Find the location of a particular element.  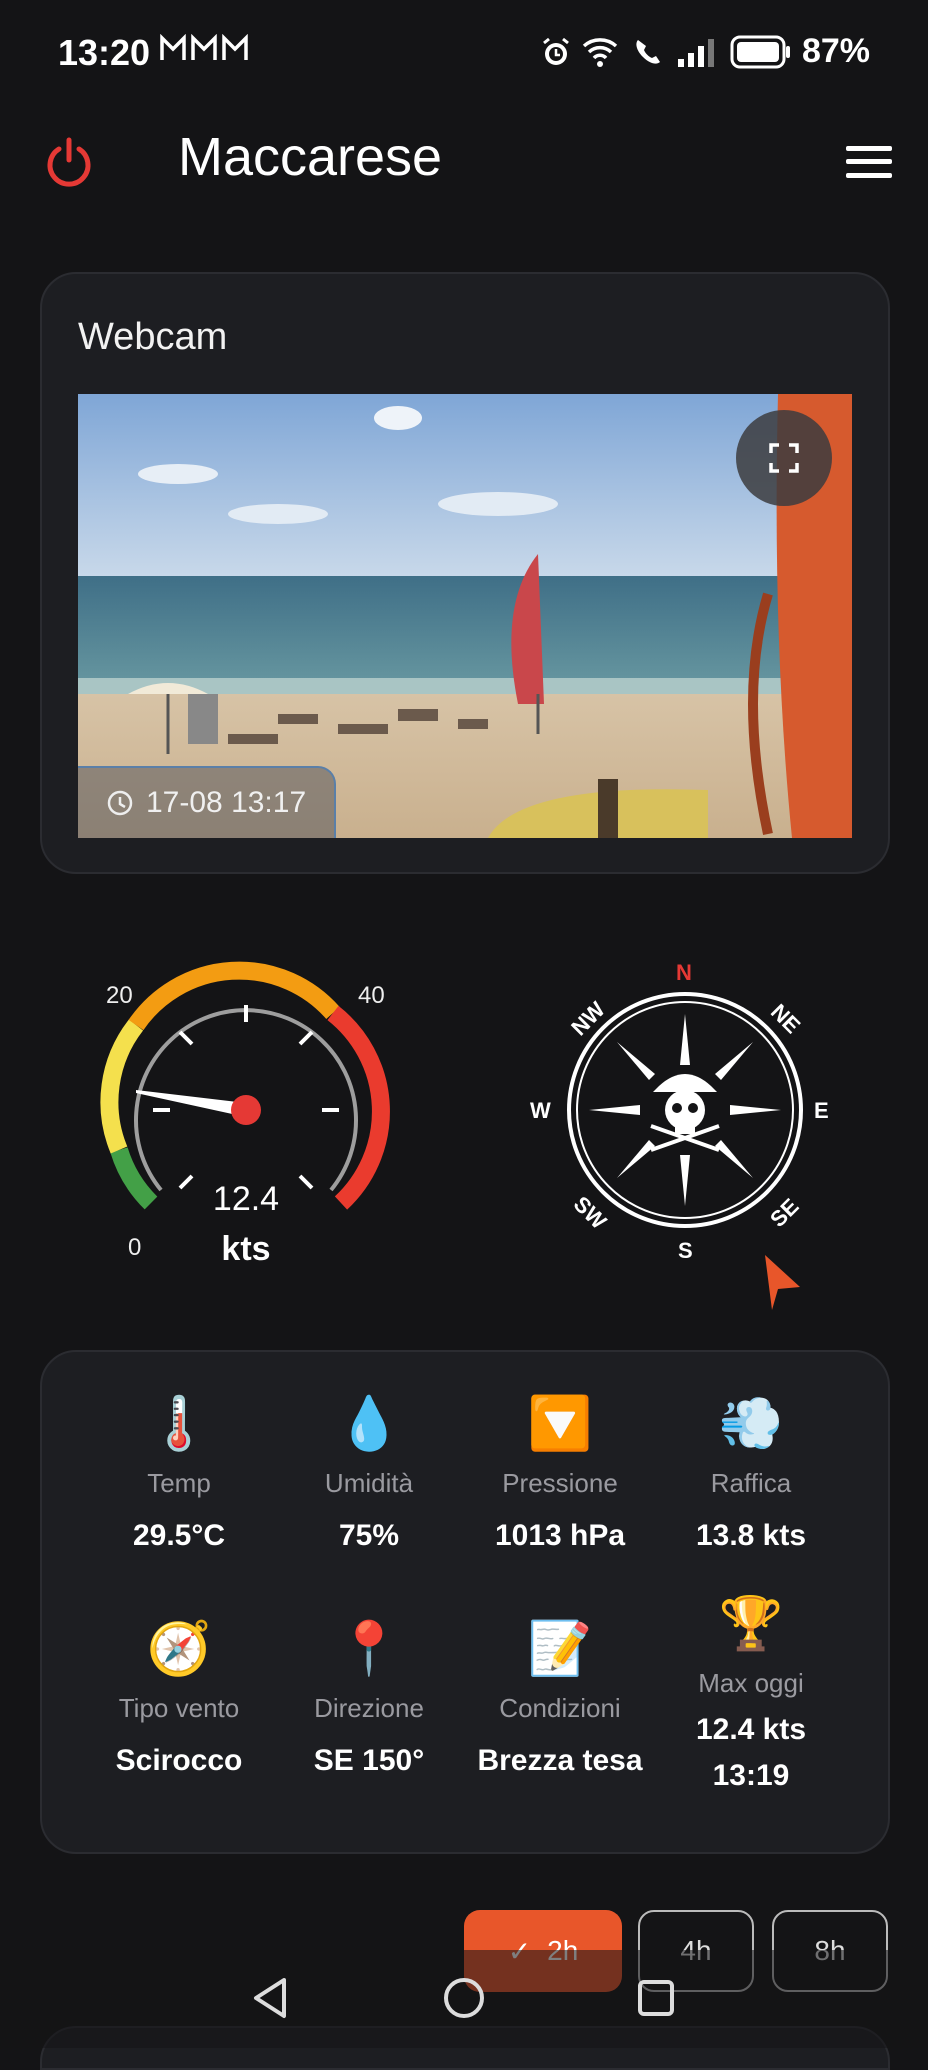

battery-icon is located at coordinates (760, 51).